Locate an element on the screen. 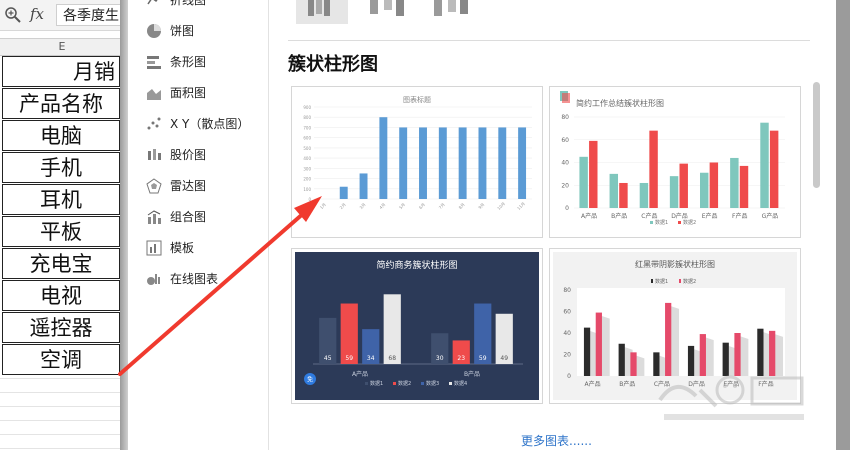  merged-title-cell: 月销 is located at coordinates (61, 71).